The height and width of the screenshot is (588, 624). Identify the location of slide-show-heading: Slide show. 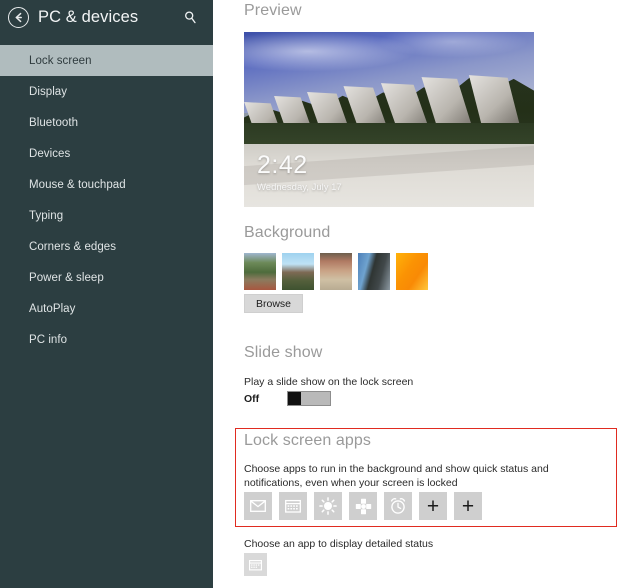
(283, 352).